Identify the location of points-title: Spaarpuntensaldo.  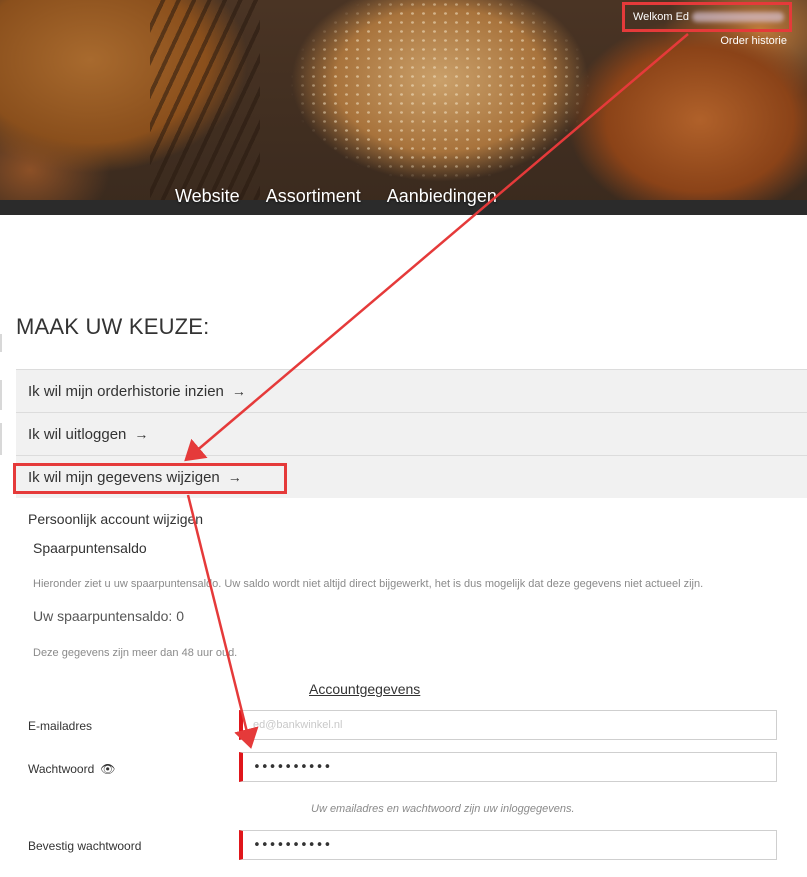
(90, 548).